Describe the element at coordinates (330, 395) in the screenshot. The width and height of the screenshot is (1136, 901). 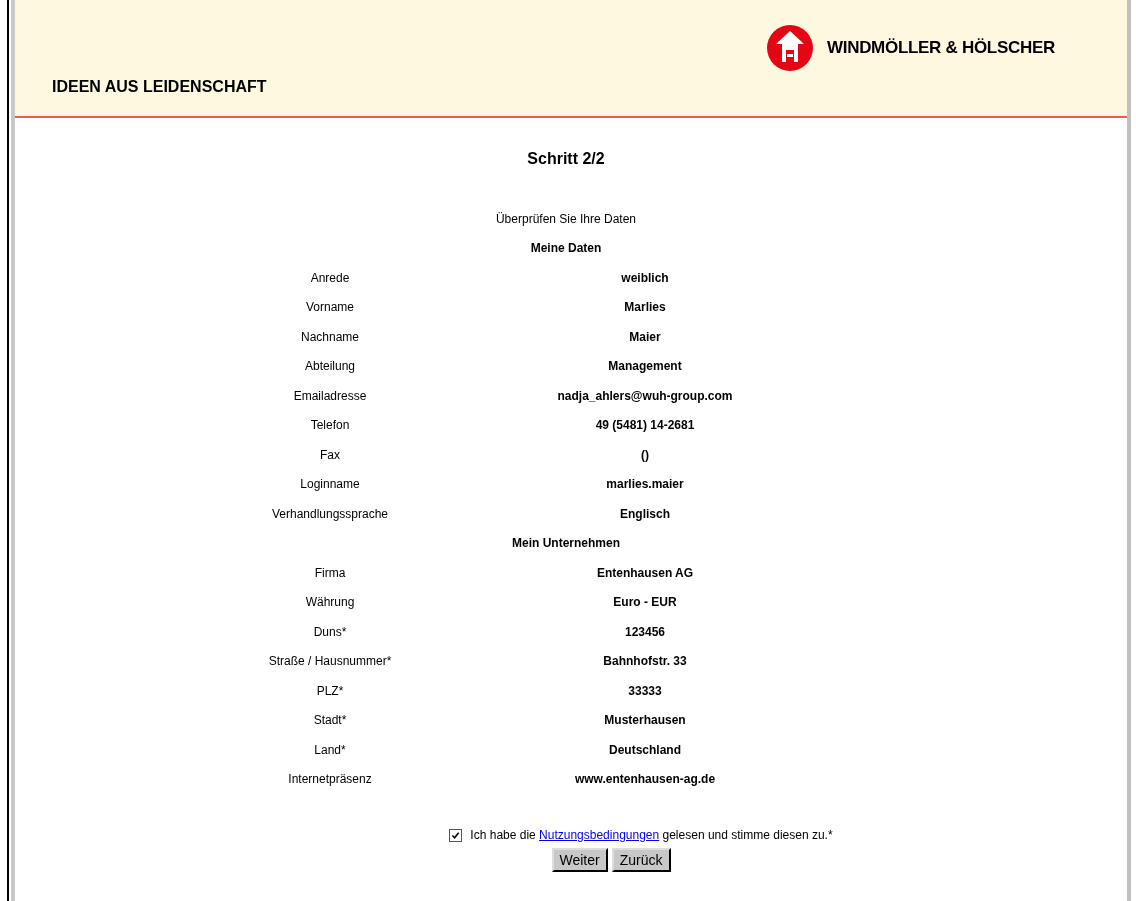
I see `field-label: Emailadresse` at that location.